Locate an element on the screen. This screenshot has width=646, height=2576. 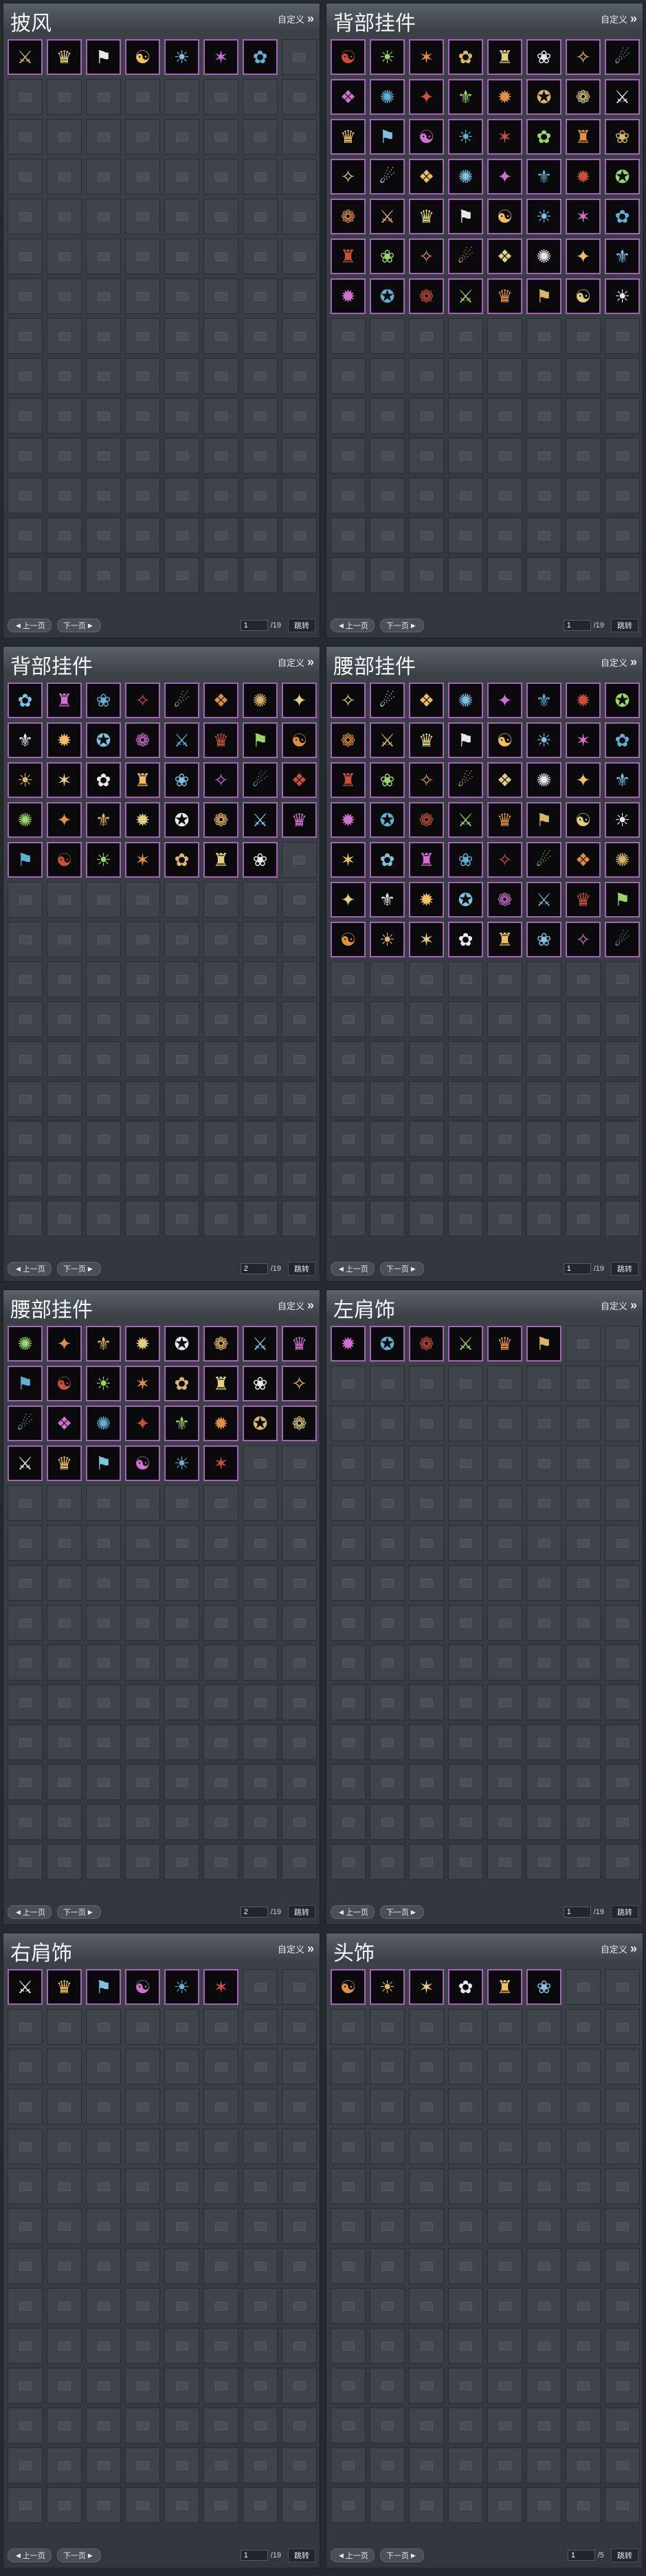
item-slot: ✧ is located at coordinates (299, 1383).